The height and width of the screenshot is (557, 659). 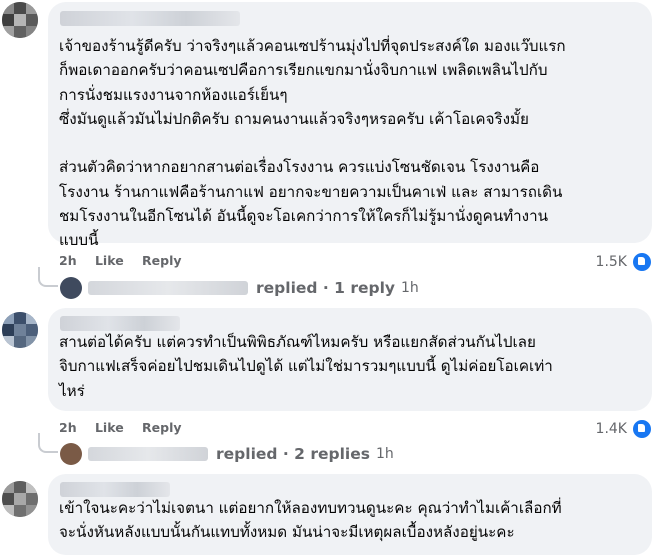 I want to click on replies-count-label: replied · 1 reply, so click(x=326, y=288).